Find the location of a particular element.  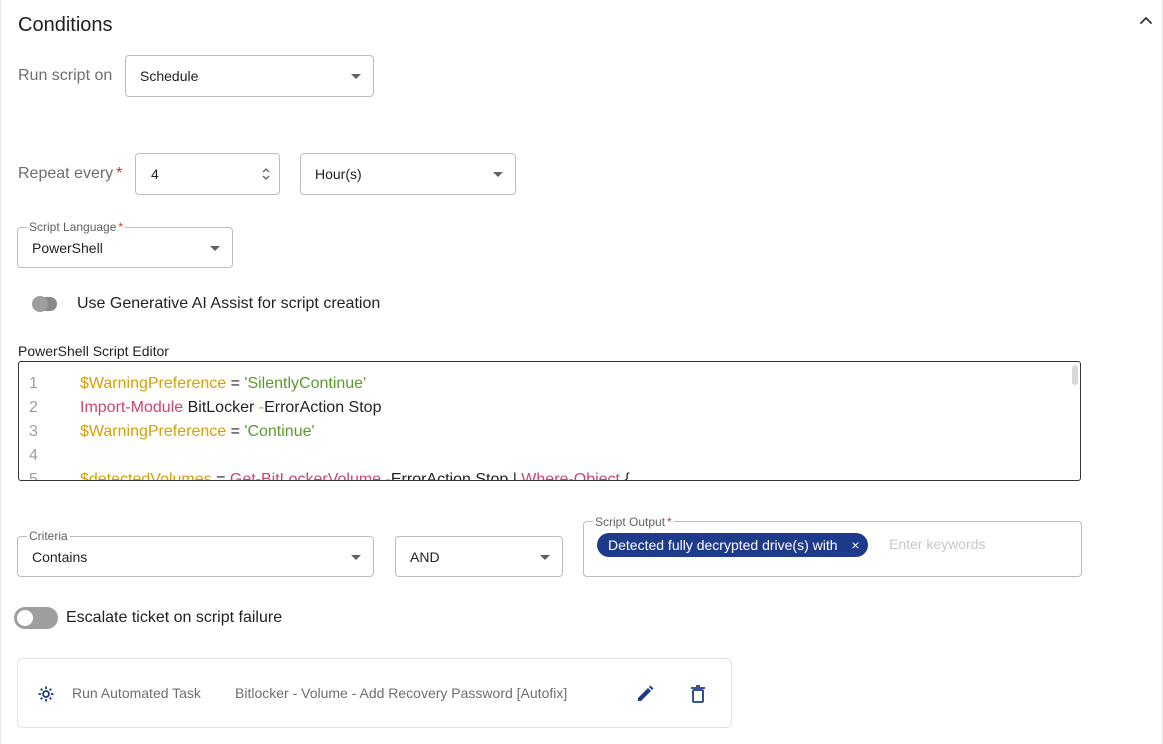

script-output-legend: Script Output * is located at coordinates (633, 522).